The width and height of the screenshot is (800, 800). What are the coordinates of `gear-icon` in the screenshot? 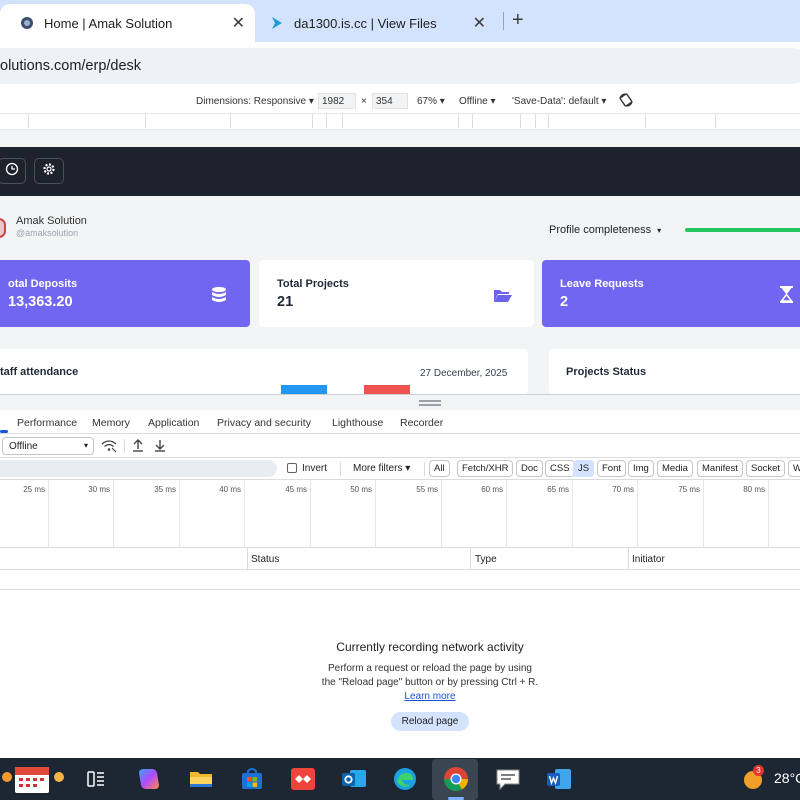 It's located at (49, 171).